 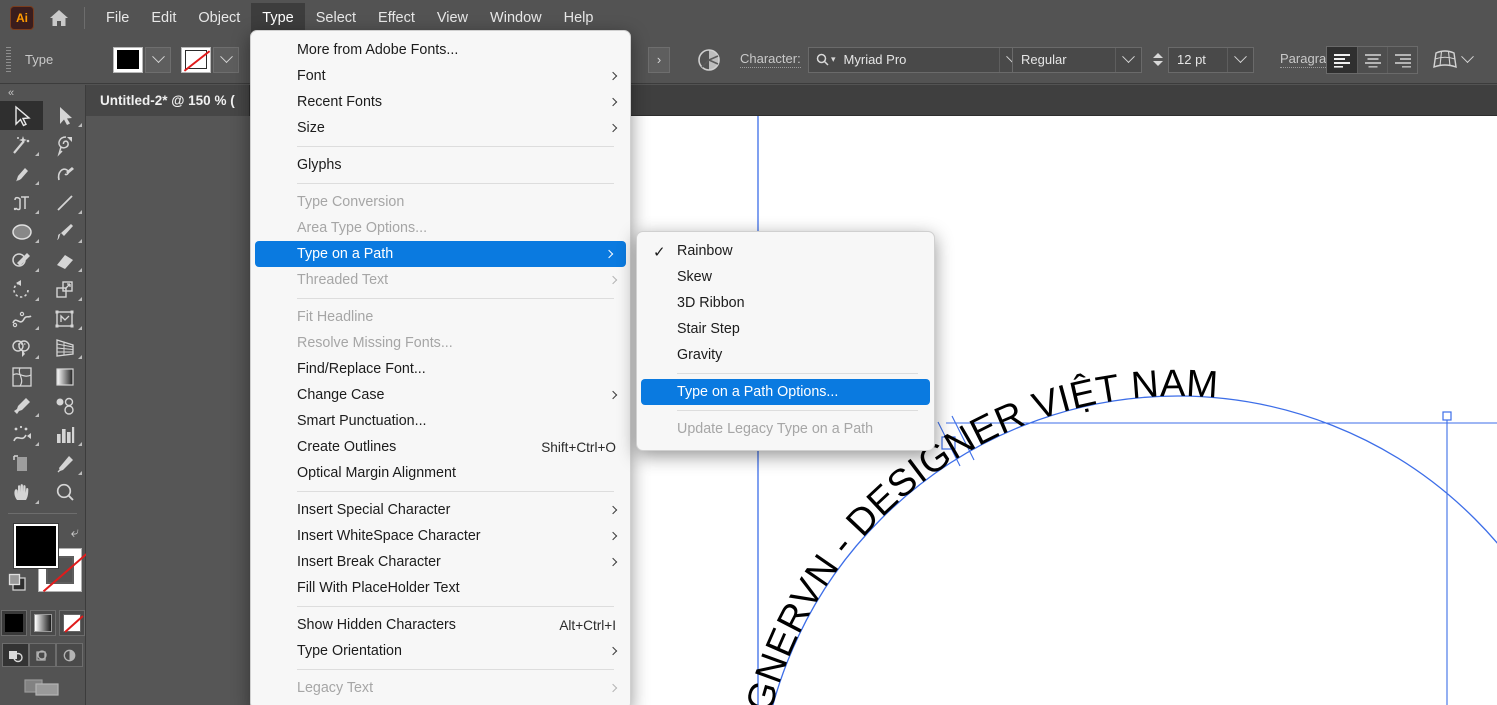 I want to click on menu-item-fill-with-placeholder-text: Fill With PlaceHolder Text, so click(x=440, y=588).